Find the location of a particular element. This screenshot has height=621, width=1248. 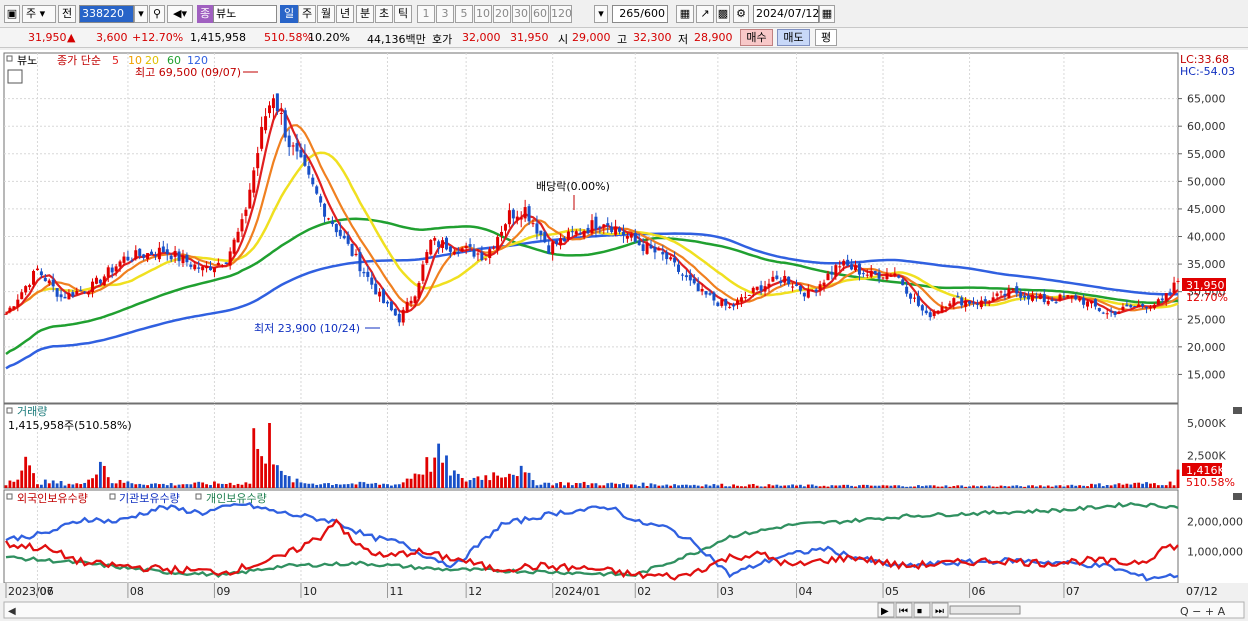

interval-button-20: 20 is located at coordinates (502, 14).